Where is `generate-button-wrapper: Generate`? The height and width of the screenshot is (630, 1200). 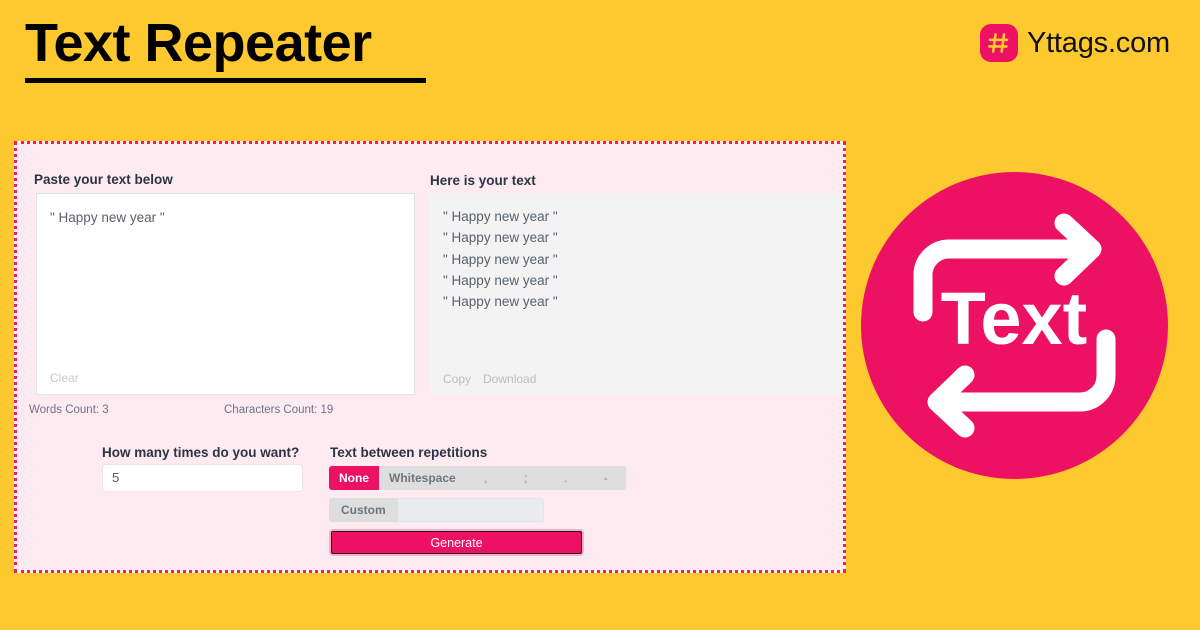 generate-button-wrapper: Generate is located at coordinates (456, 542).